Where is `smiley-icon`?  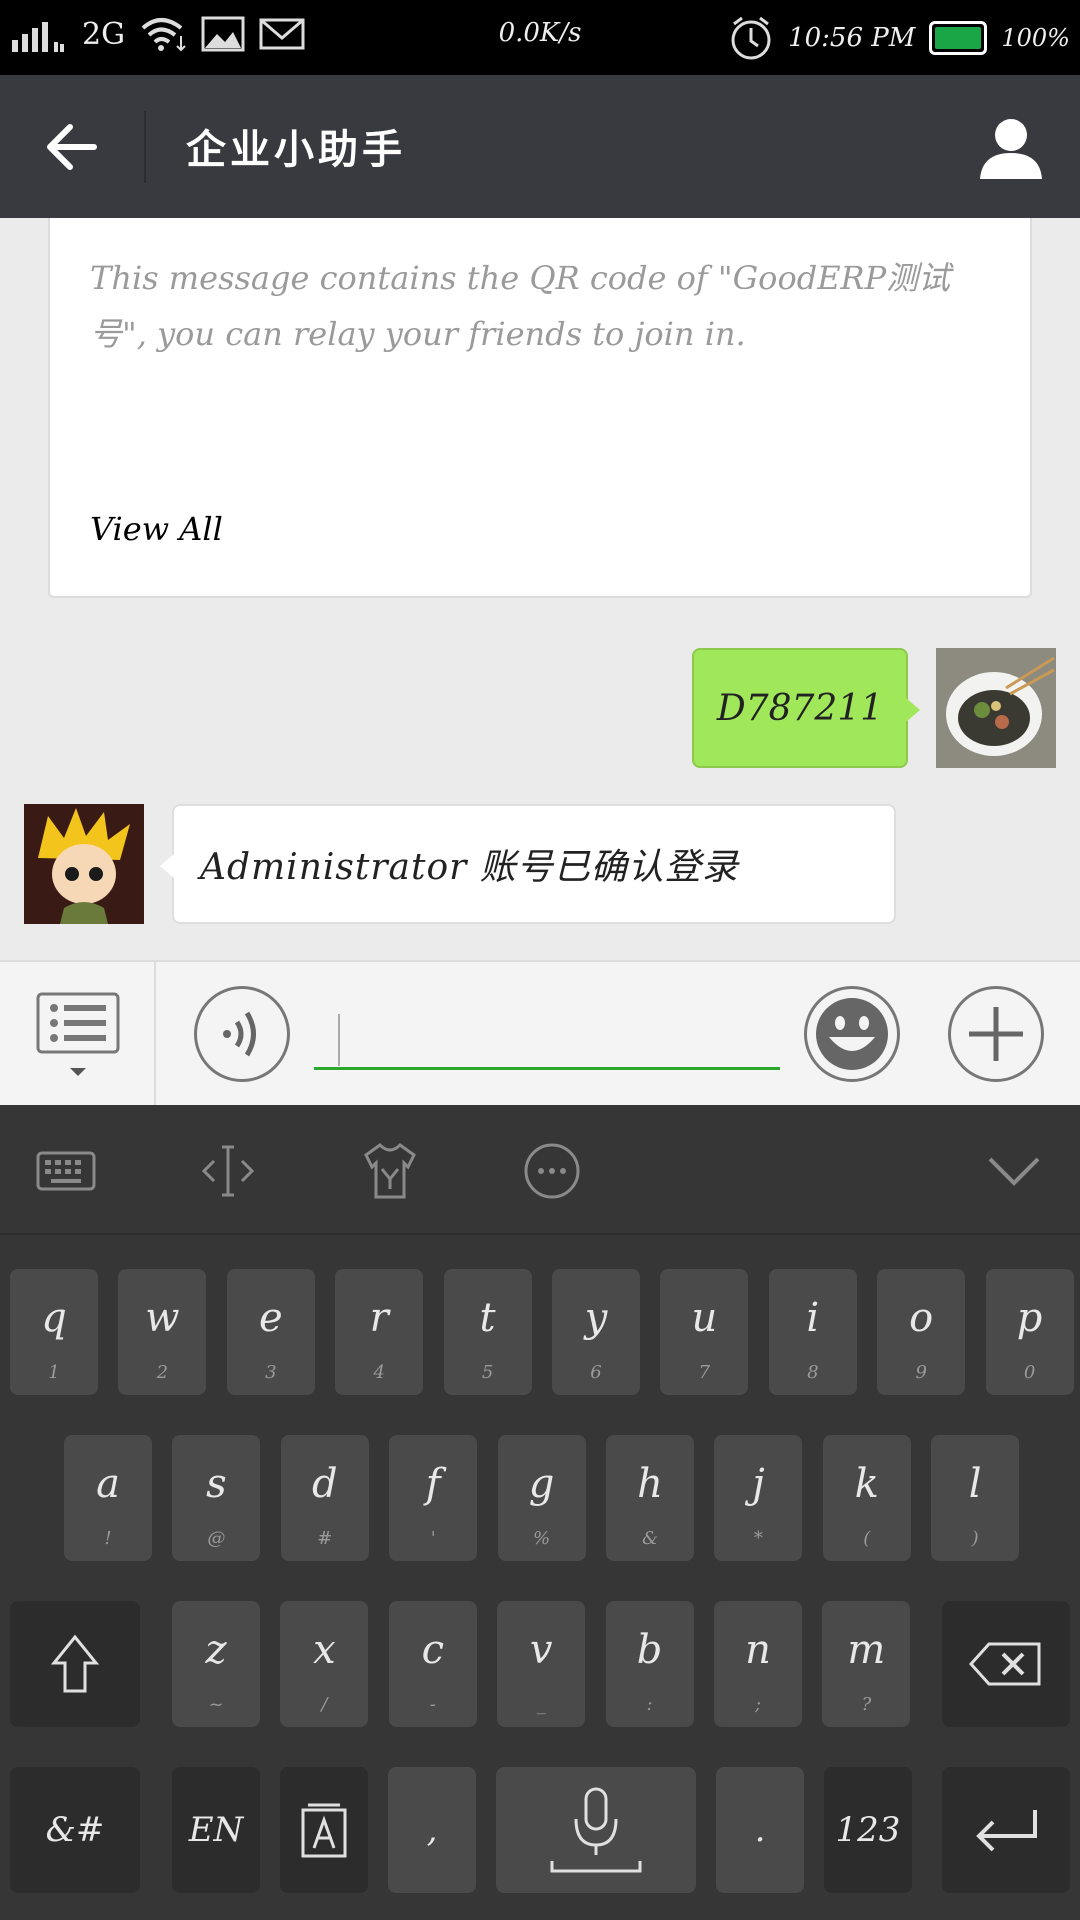 smiley-icon is located at coordinates (852, 1034).